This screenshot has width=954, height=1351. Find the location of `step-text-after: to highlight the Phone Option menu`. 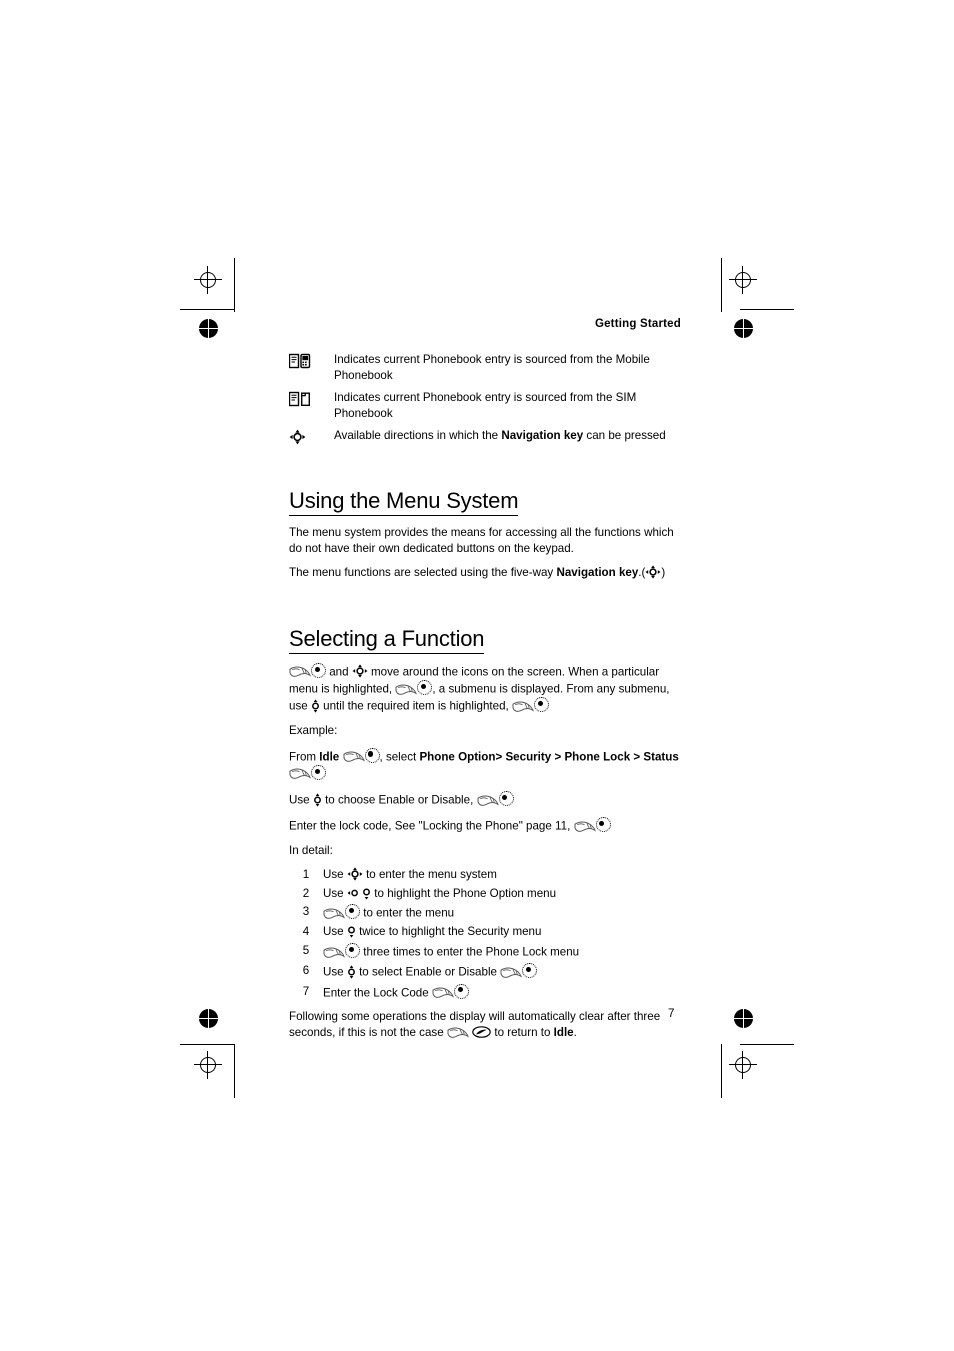

step-text-after: to highlight the Phone Option menu is located at coordinates (464, 893).